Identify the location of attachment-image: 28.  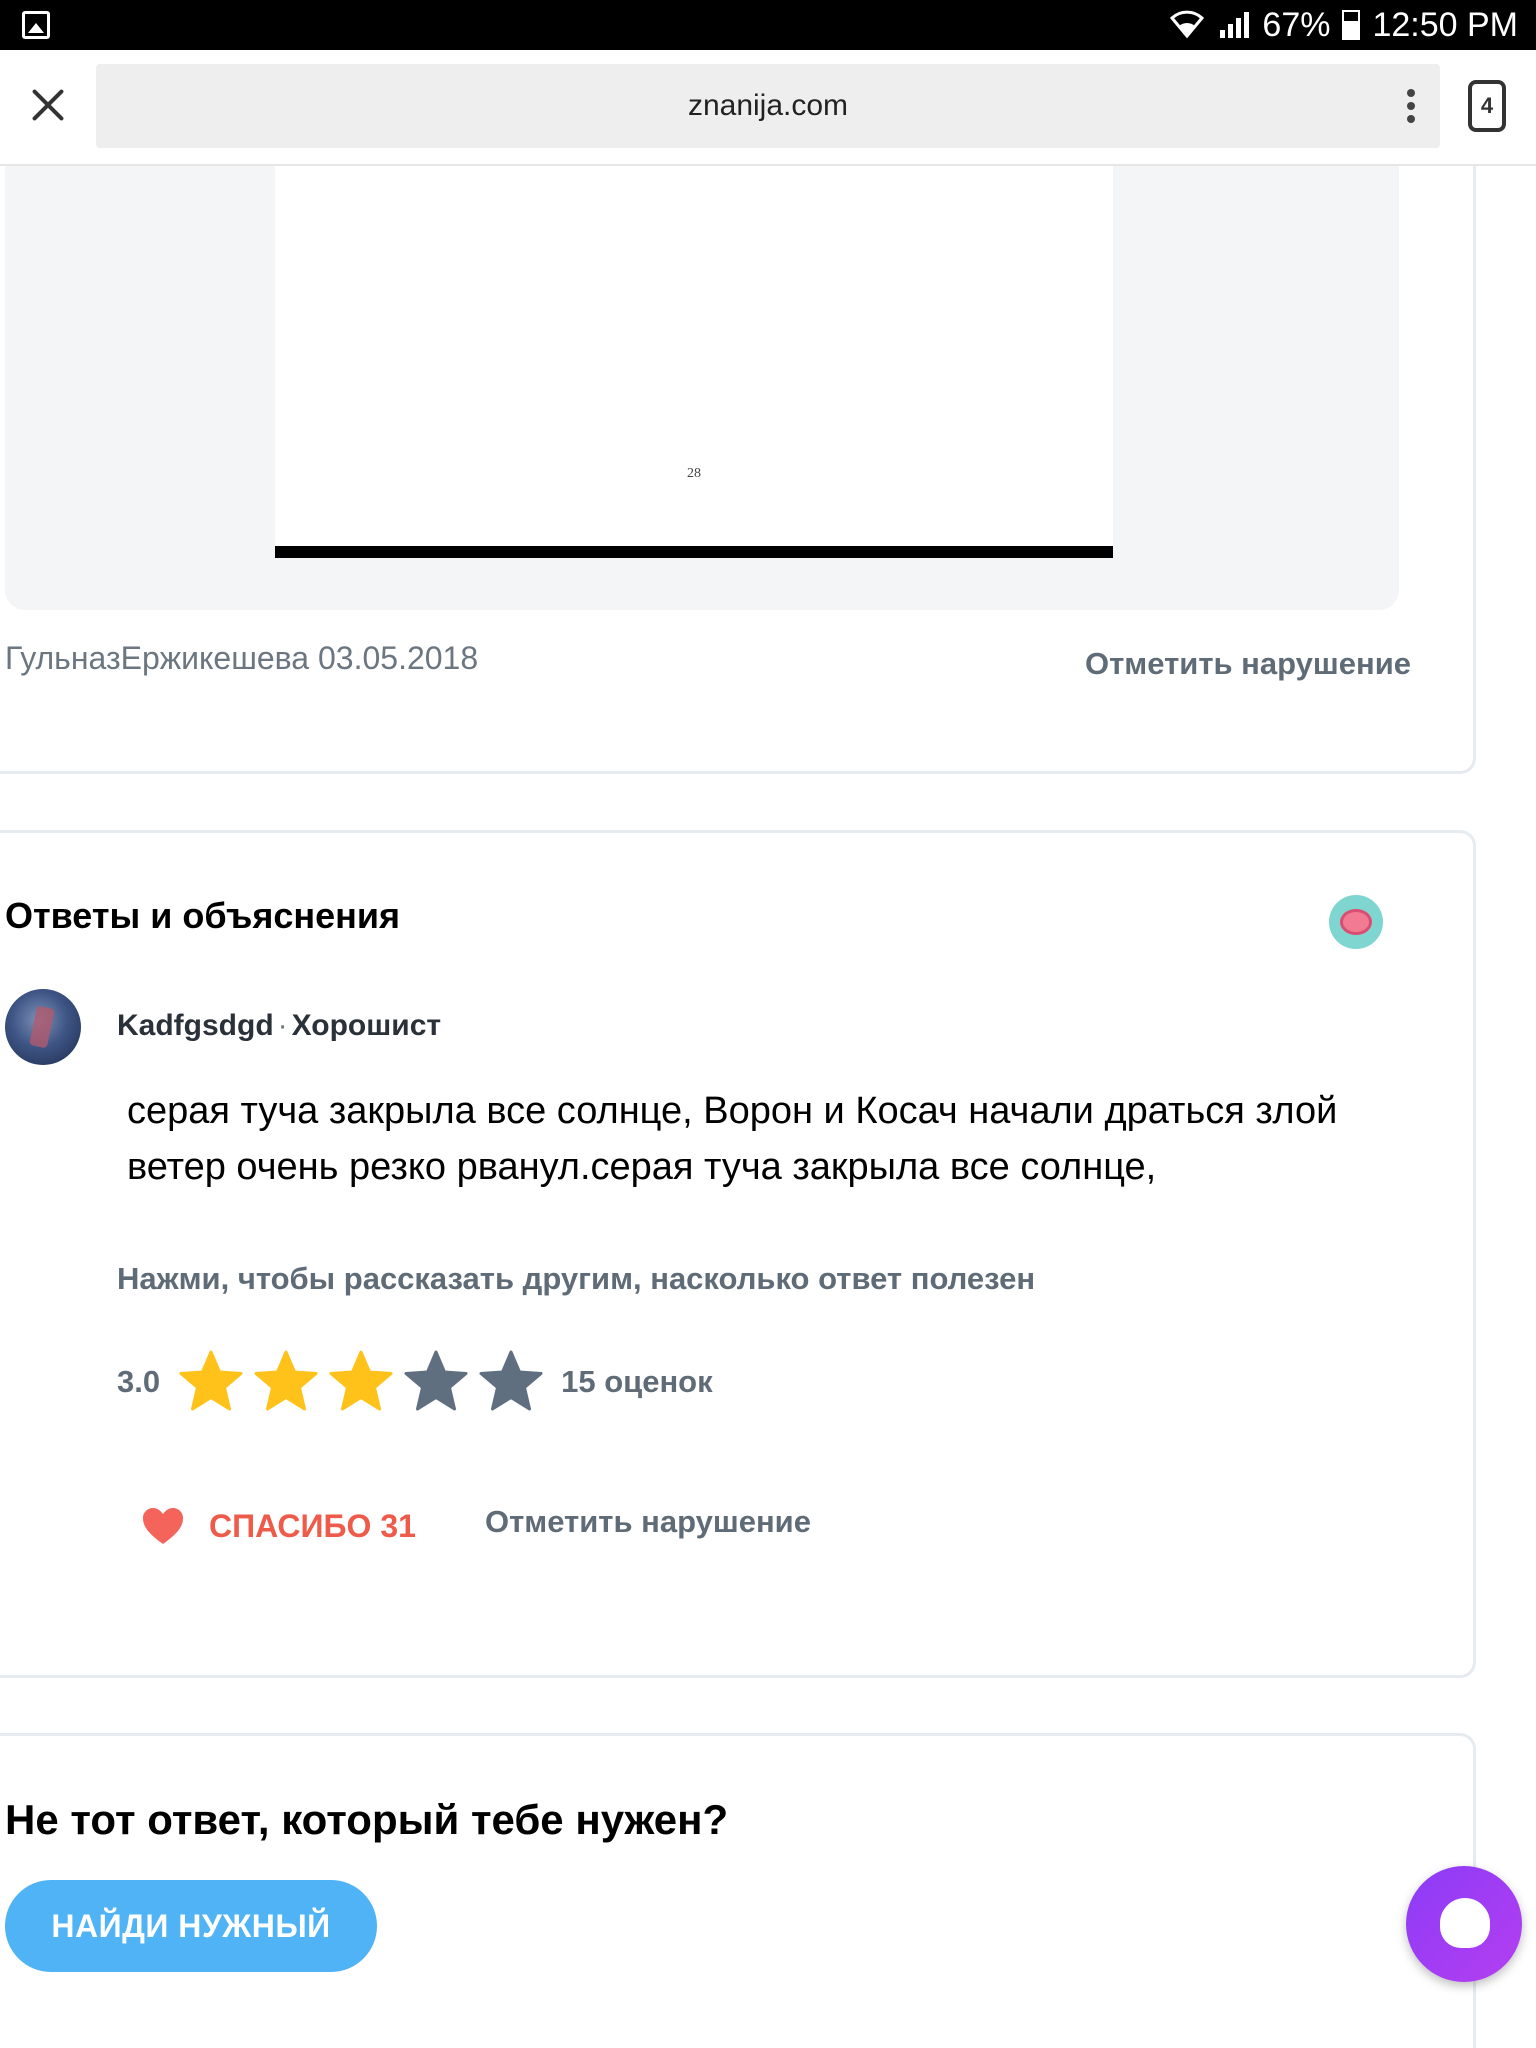
(694, 362).